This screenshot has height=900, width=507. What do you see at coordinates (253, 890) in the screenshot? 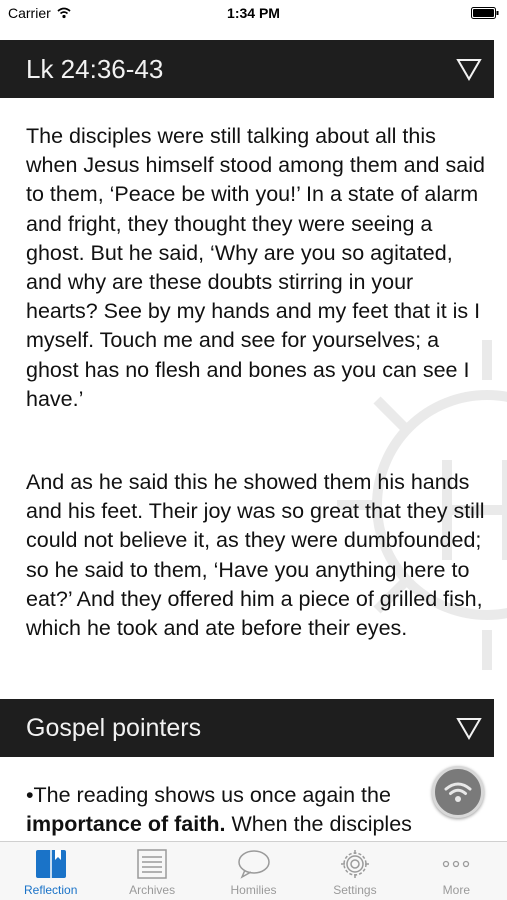
I see `tab-homilies-label: Homilies` at bounding box center [253, 890].